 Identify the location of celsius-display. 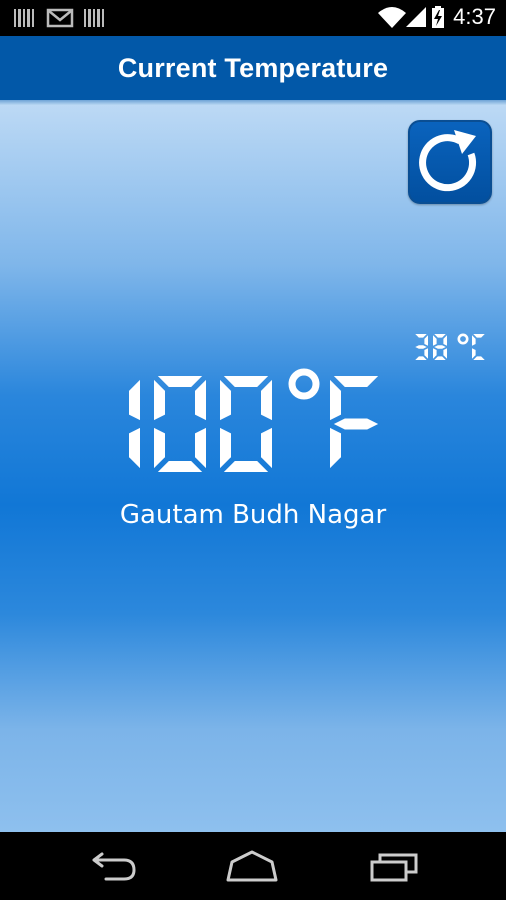
(450, 346).